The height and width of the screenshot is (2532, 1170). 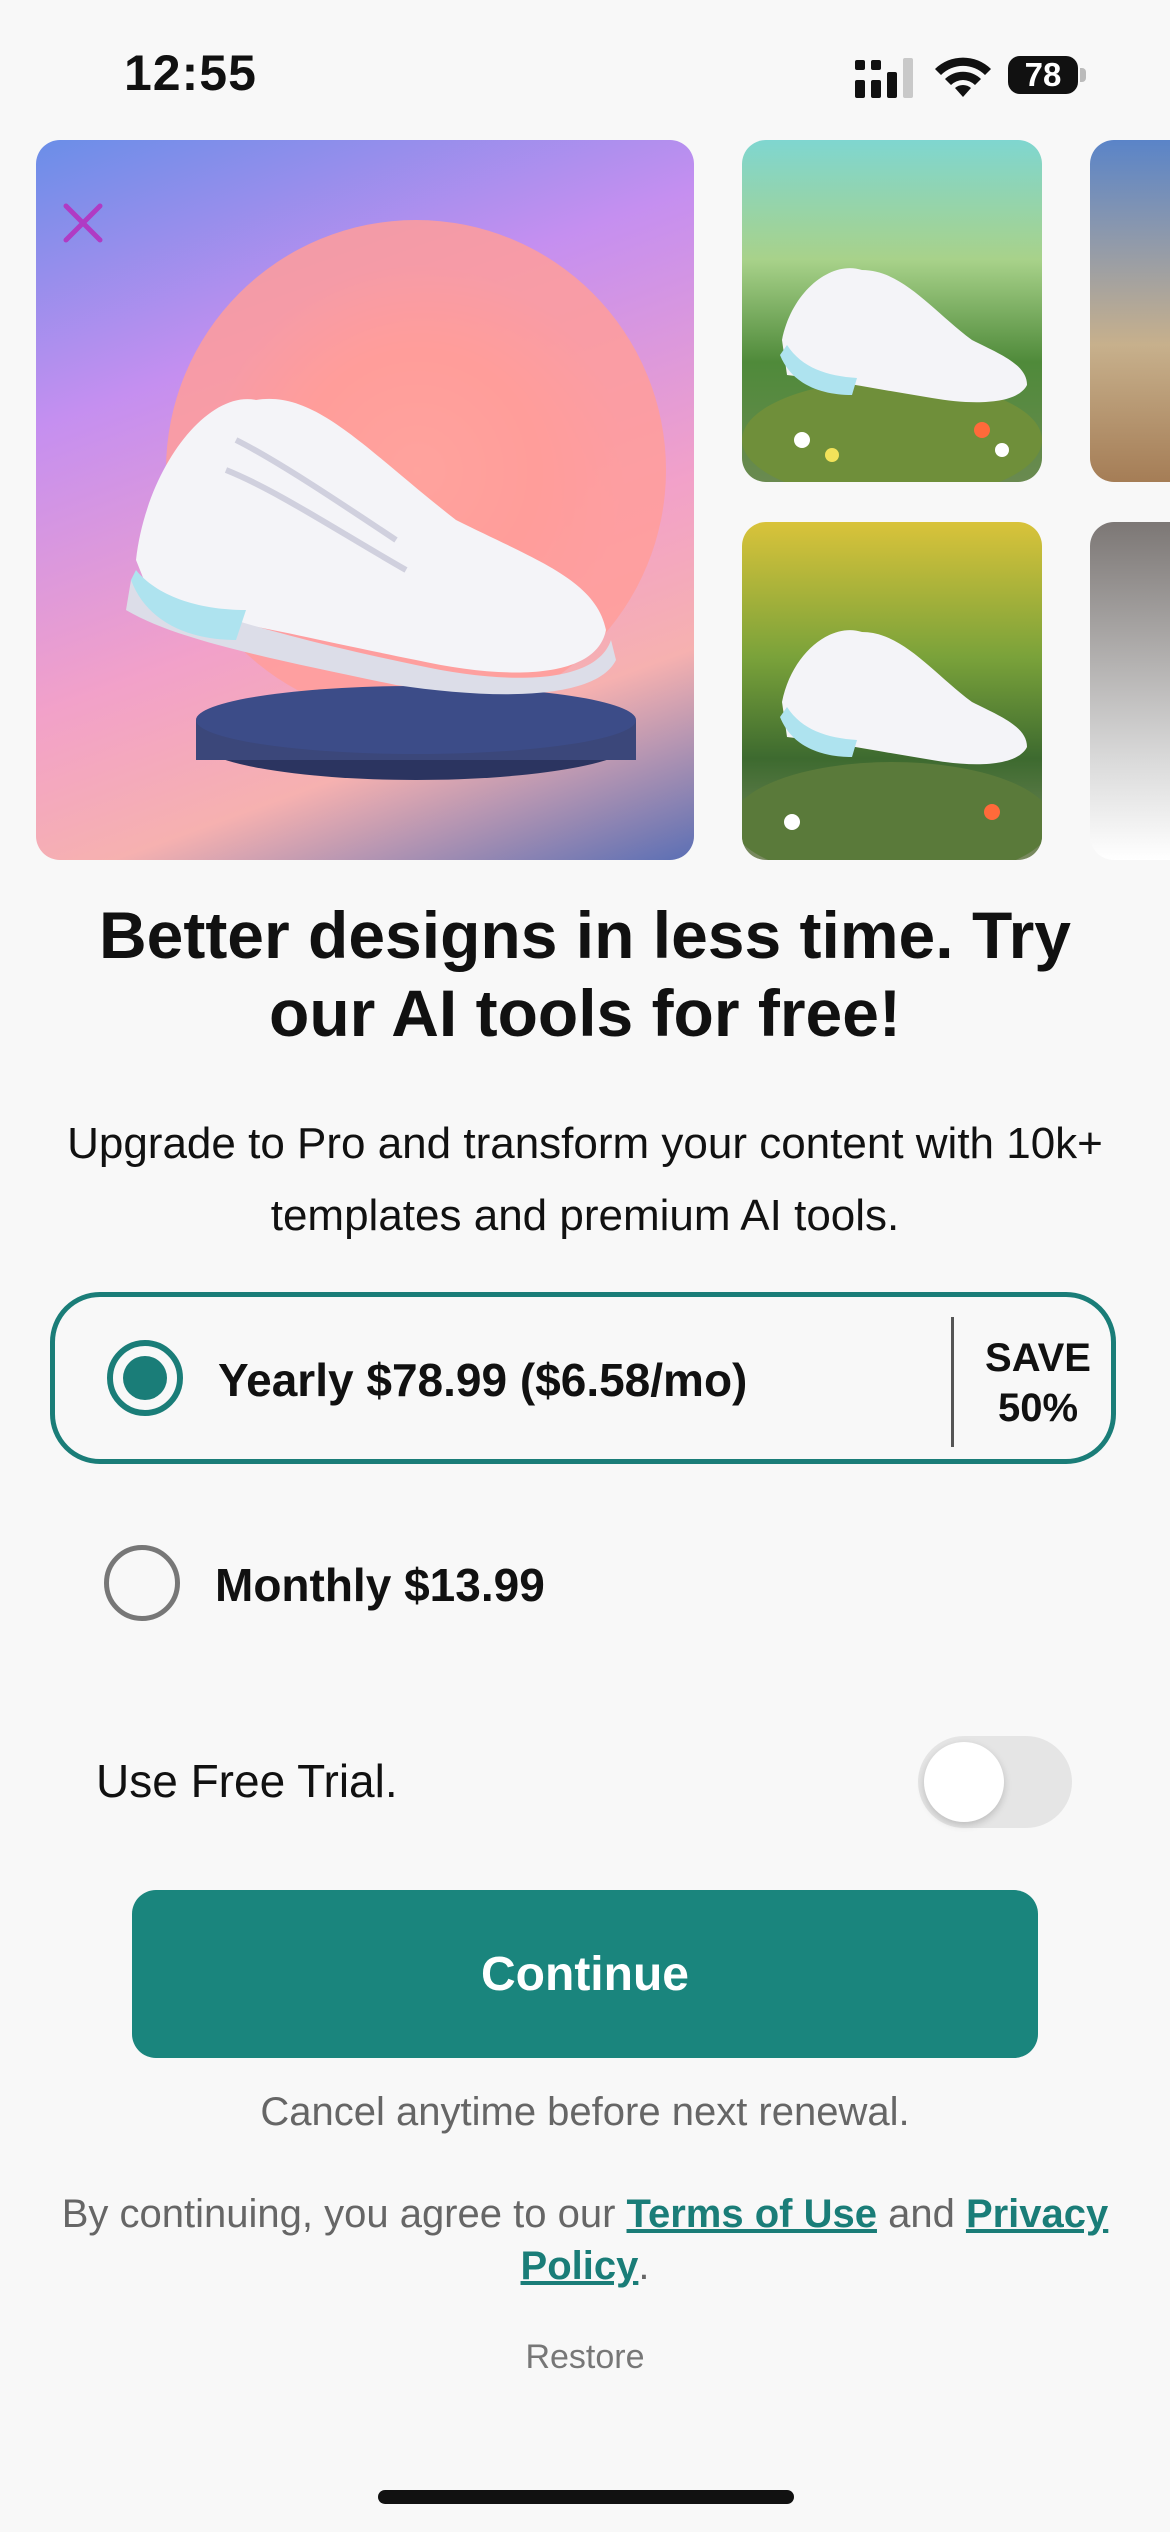 I want to click on save-badge: SAVE 50%, so click(x=1038, y=1383).